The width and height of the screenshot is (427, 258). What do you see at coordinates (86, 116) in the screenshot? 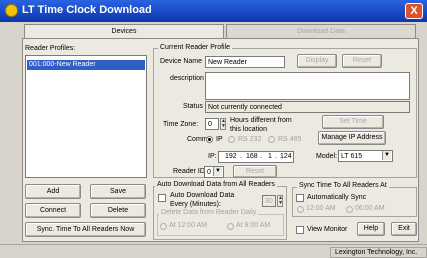
I see `reader-profiles-list: 001:000-New Reader` at bounding box center [86, 116].